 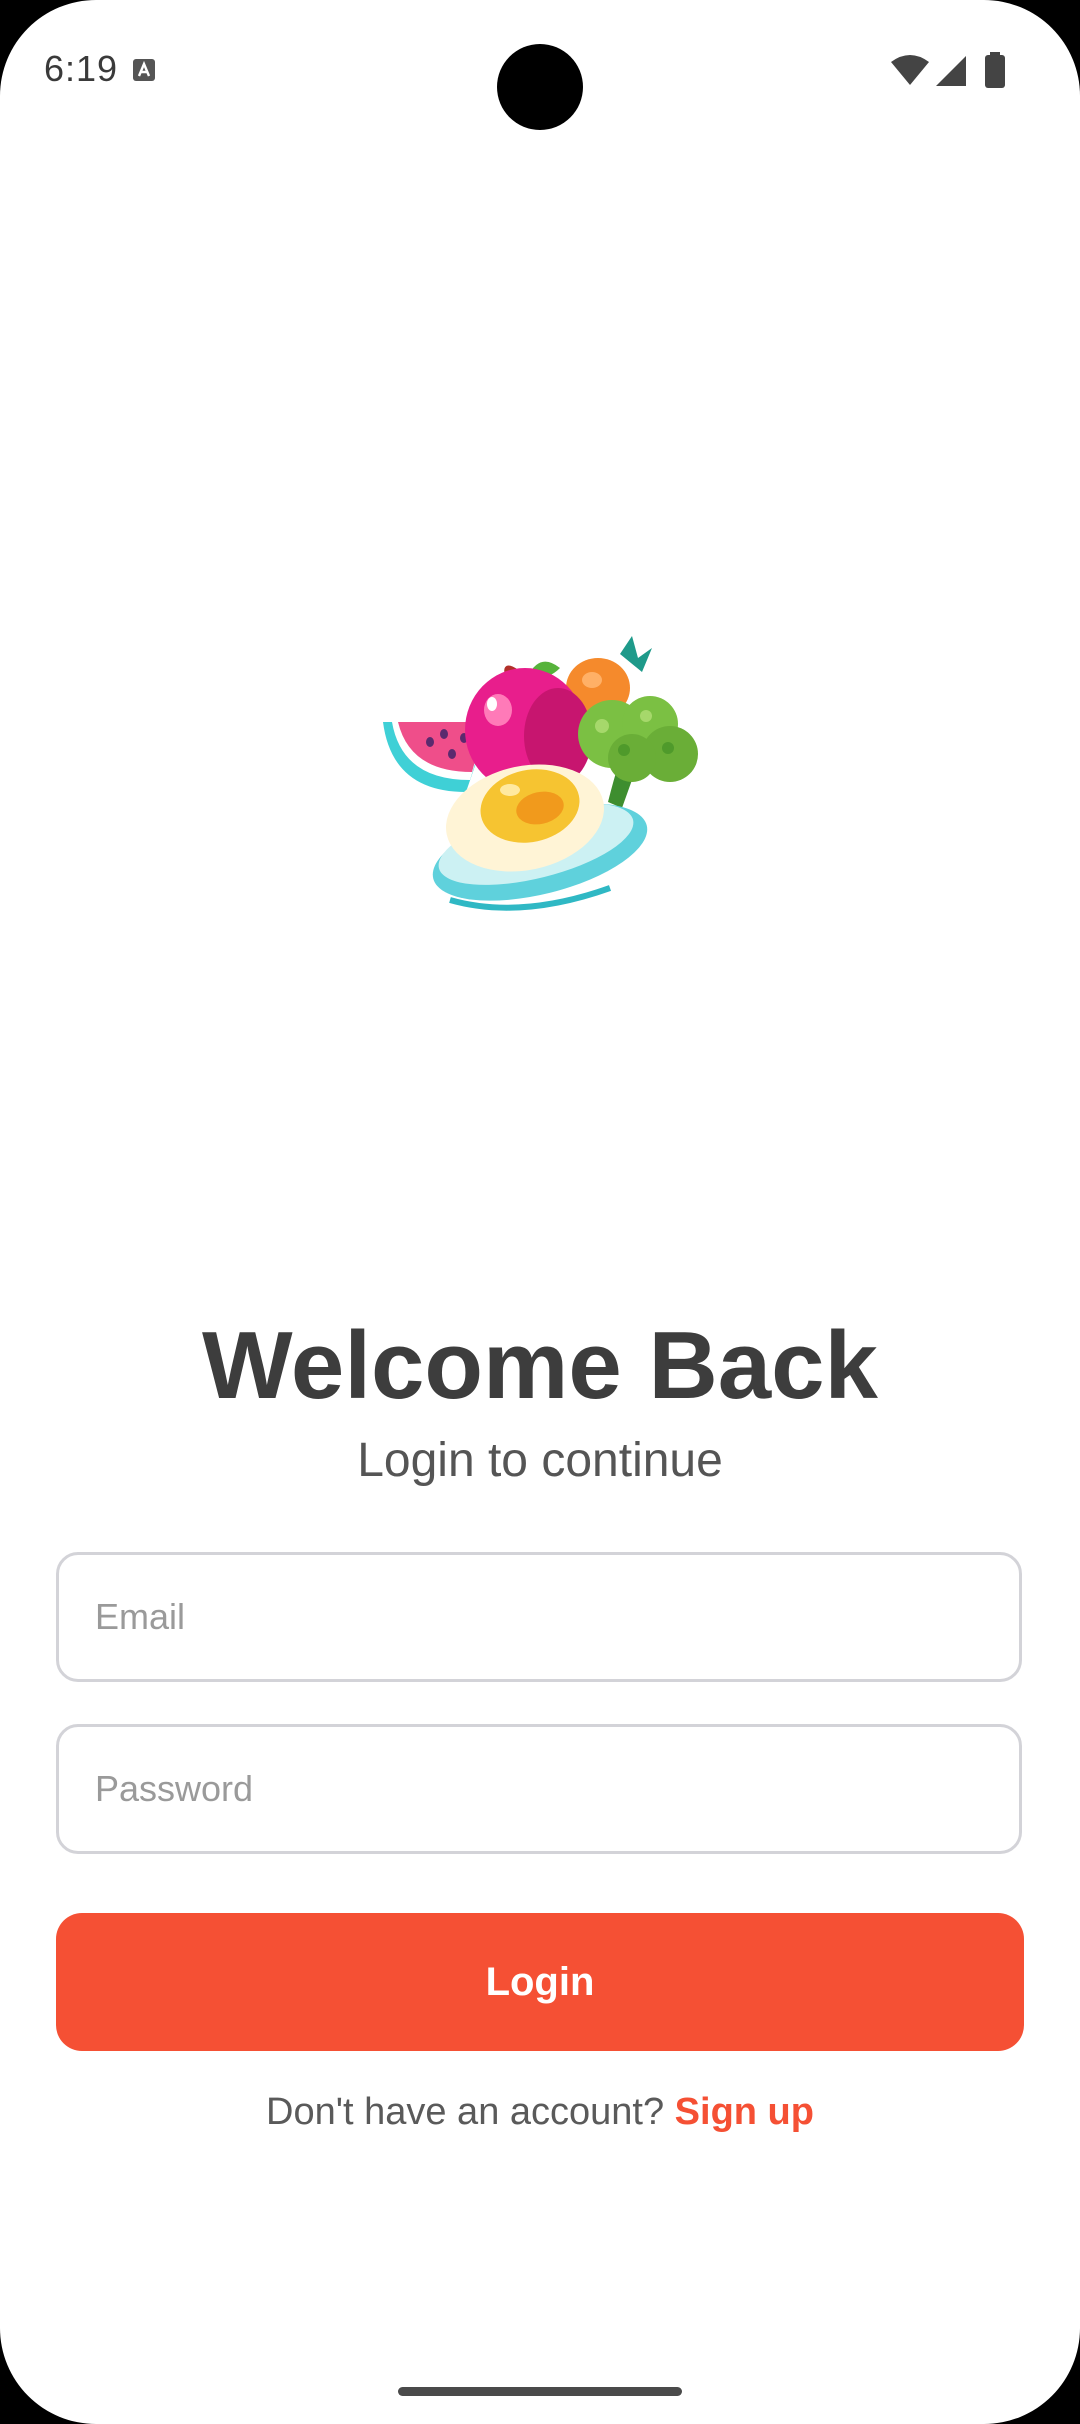 What do you see at coordinates (910, 70) in the screenshot?
I see `wifi-icon` at bounding box center [910, 70].